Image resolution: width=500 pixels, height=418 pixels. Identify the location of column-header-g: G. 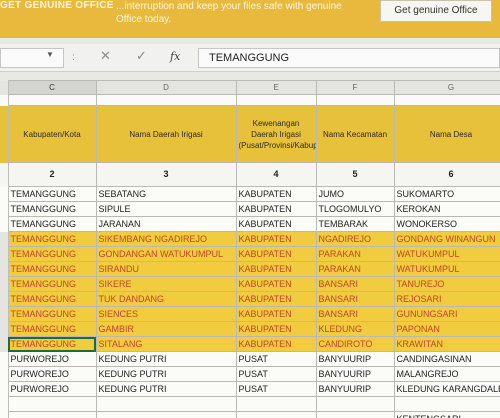
(446, 87).